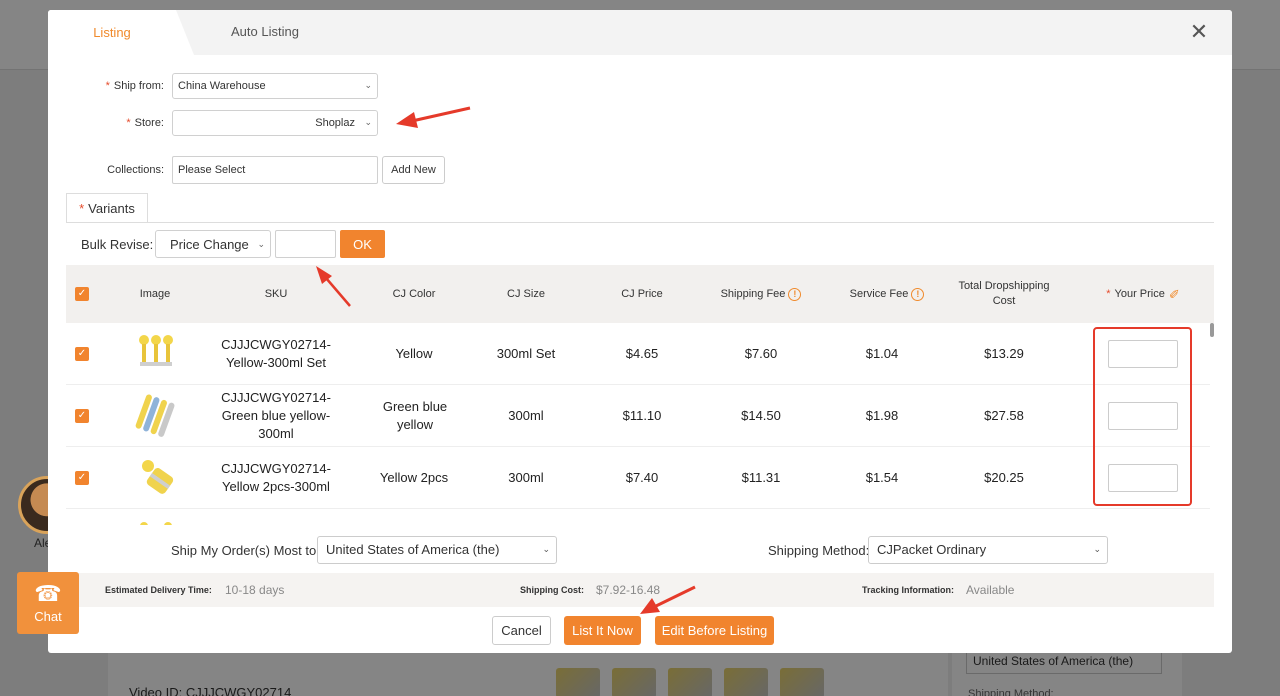  What do you see at coordinates (1004, 477) in the screenshot?
I see `total-cost-cell: $20.25` at bounding box center [1004, 477].